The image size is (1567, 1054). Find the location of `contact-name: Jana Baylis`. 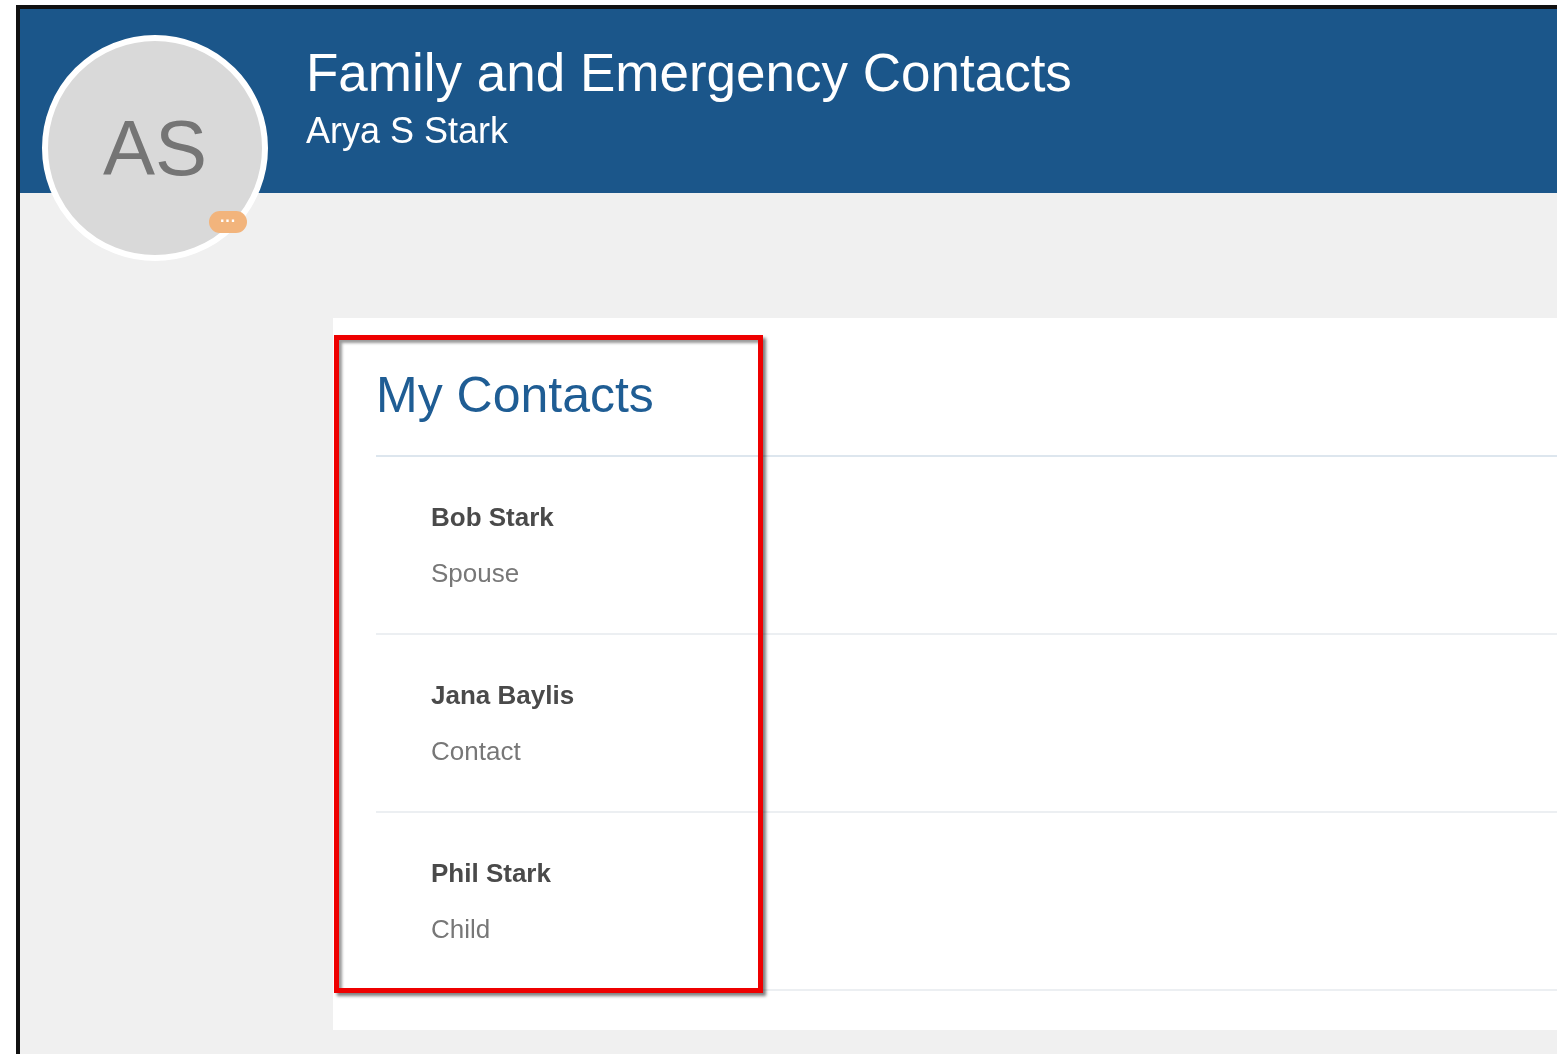

contact-name: Jana Baylis is located at coordinates (503, 695).